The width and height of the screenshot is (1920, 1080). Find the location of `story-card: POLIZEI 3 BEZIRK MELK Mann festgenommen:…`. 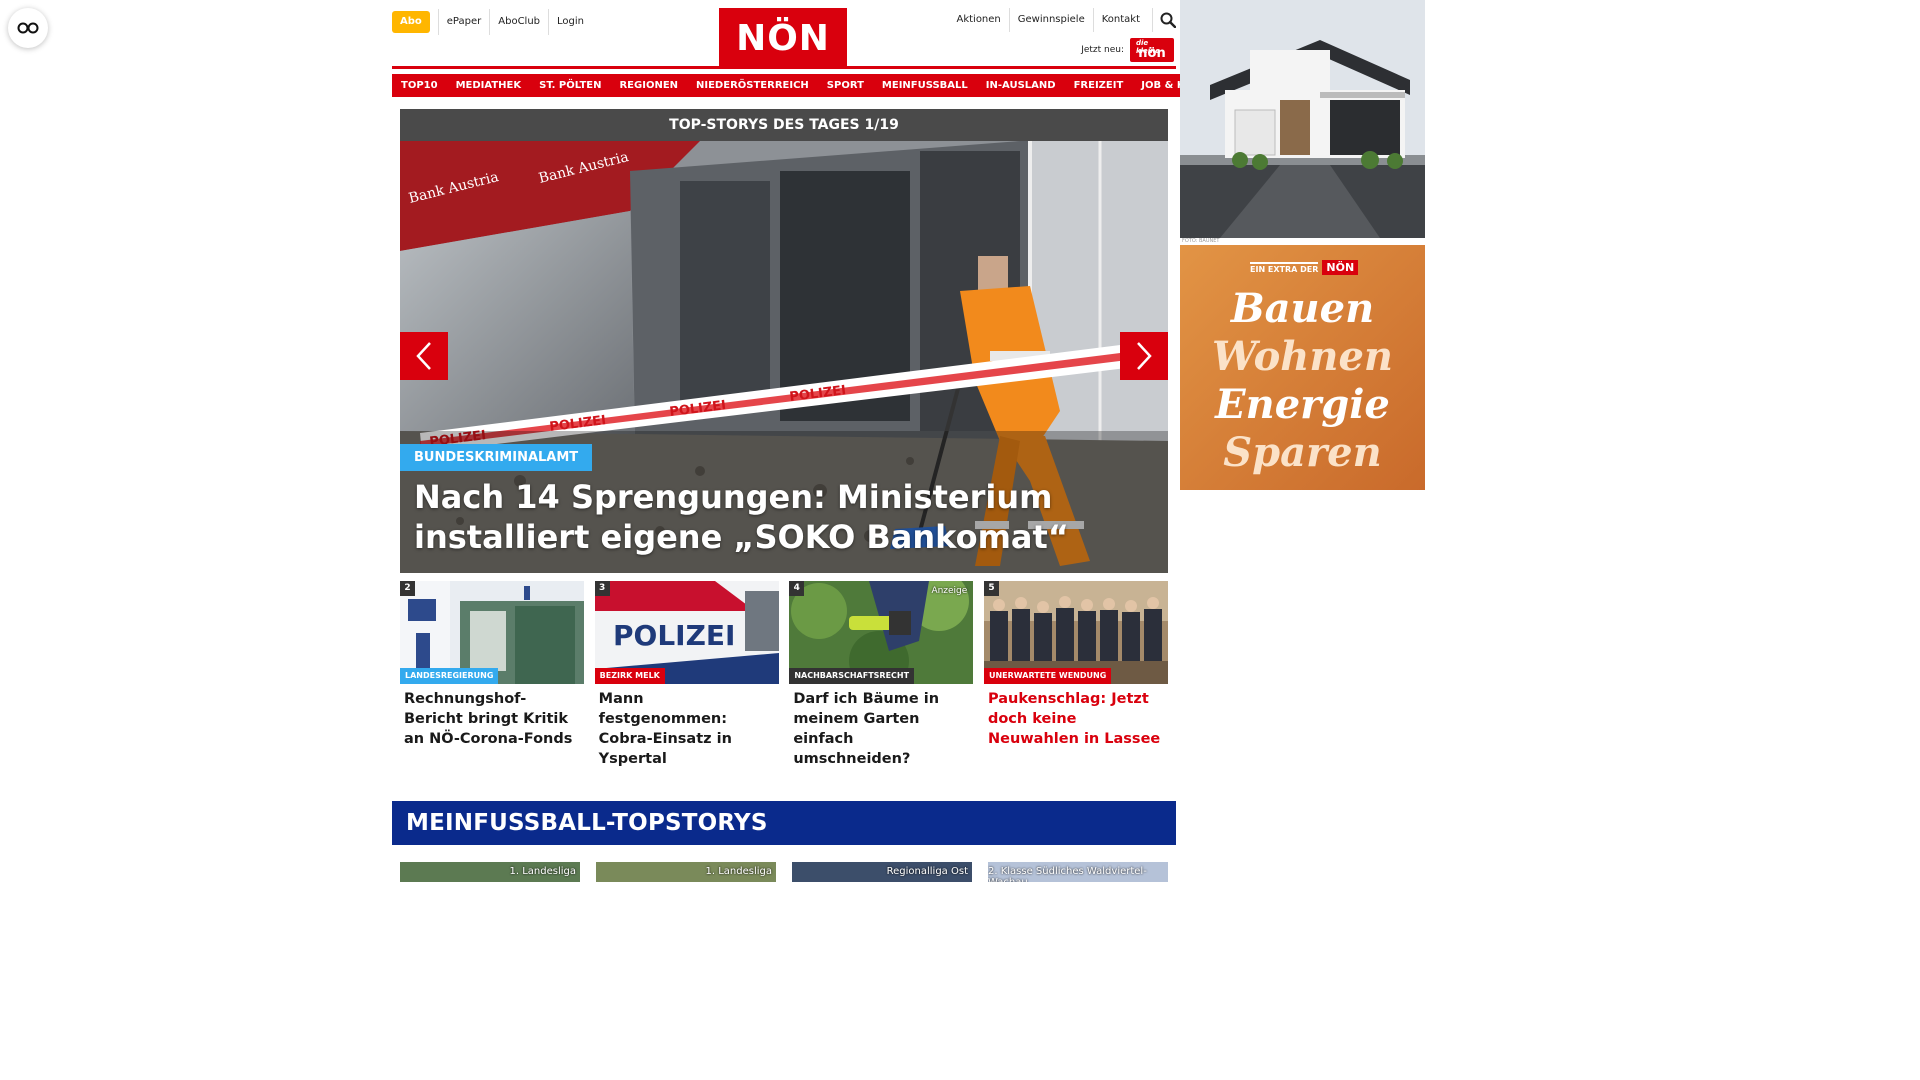

story-card: POLIZEI 3 BEZIRK MELK Mann festgenommen:… is located at coordinates (686, 675).